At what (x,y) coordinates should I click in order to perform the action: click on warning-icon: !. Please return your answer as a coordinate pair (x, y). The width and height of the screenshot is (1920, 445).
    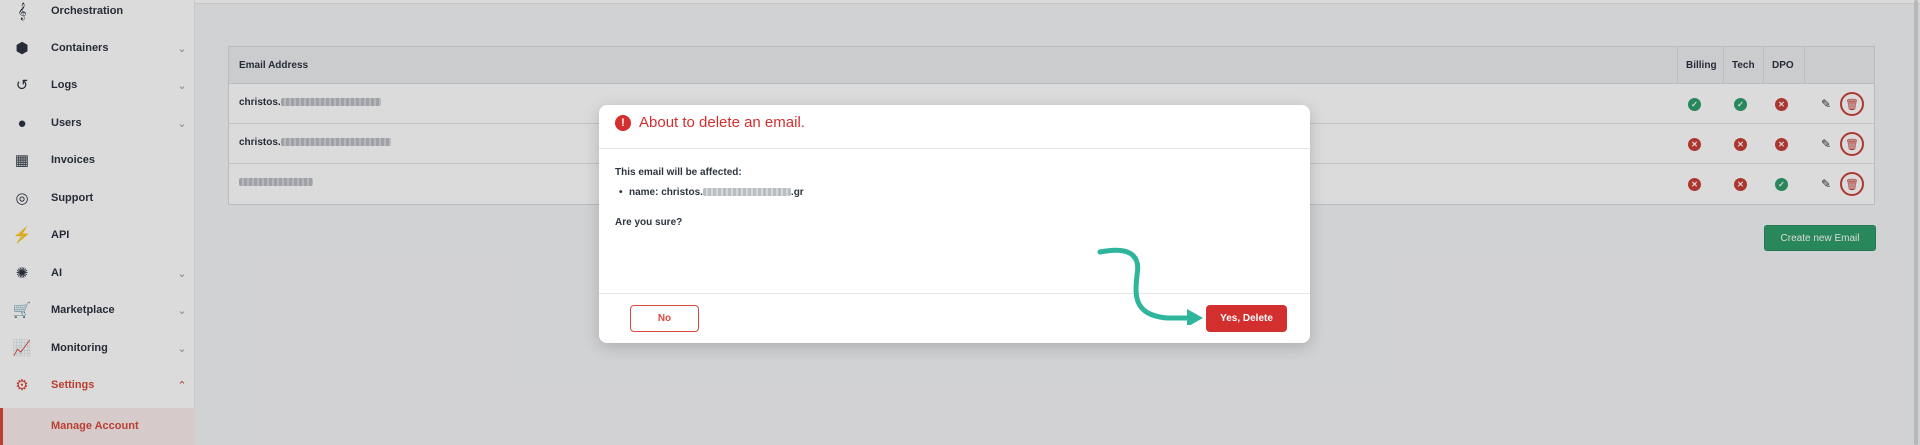
    Looking at the image, I should click on (623, 123).